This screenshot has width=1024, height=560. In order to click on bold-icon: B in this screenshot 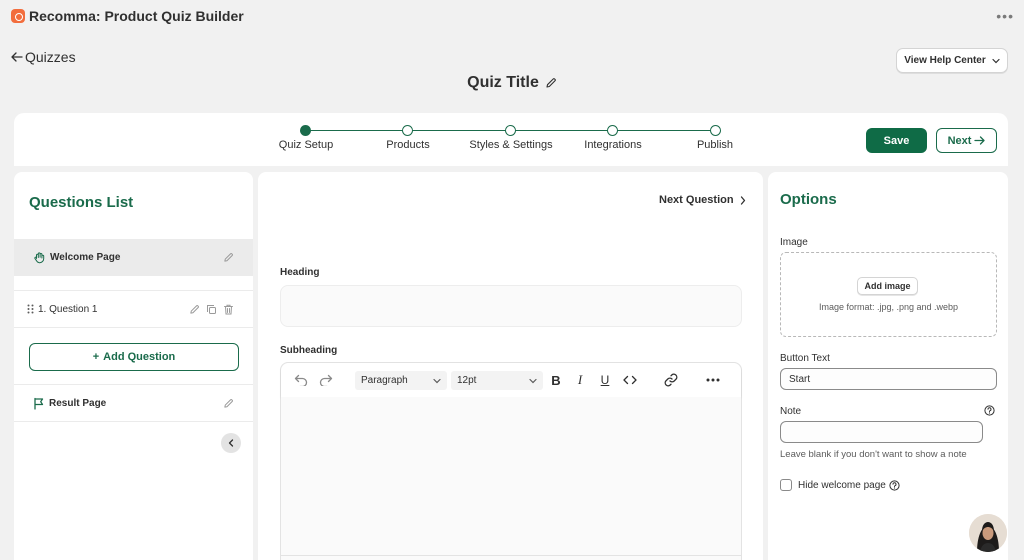, I will do `click(556, 380)`.